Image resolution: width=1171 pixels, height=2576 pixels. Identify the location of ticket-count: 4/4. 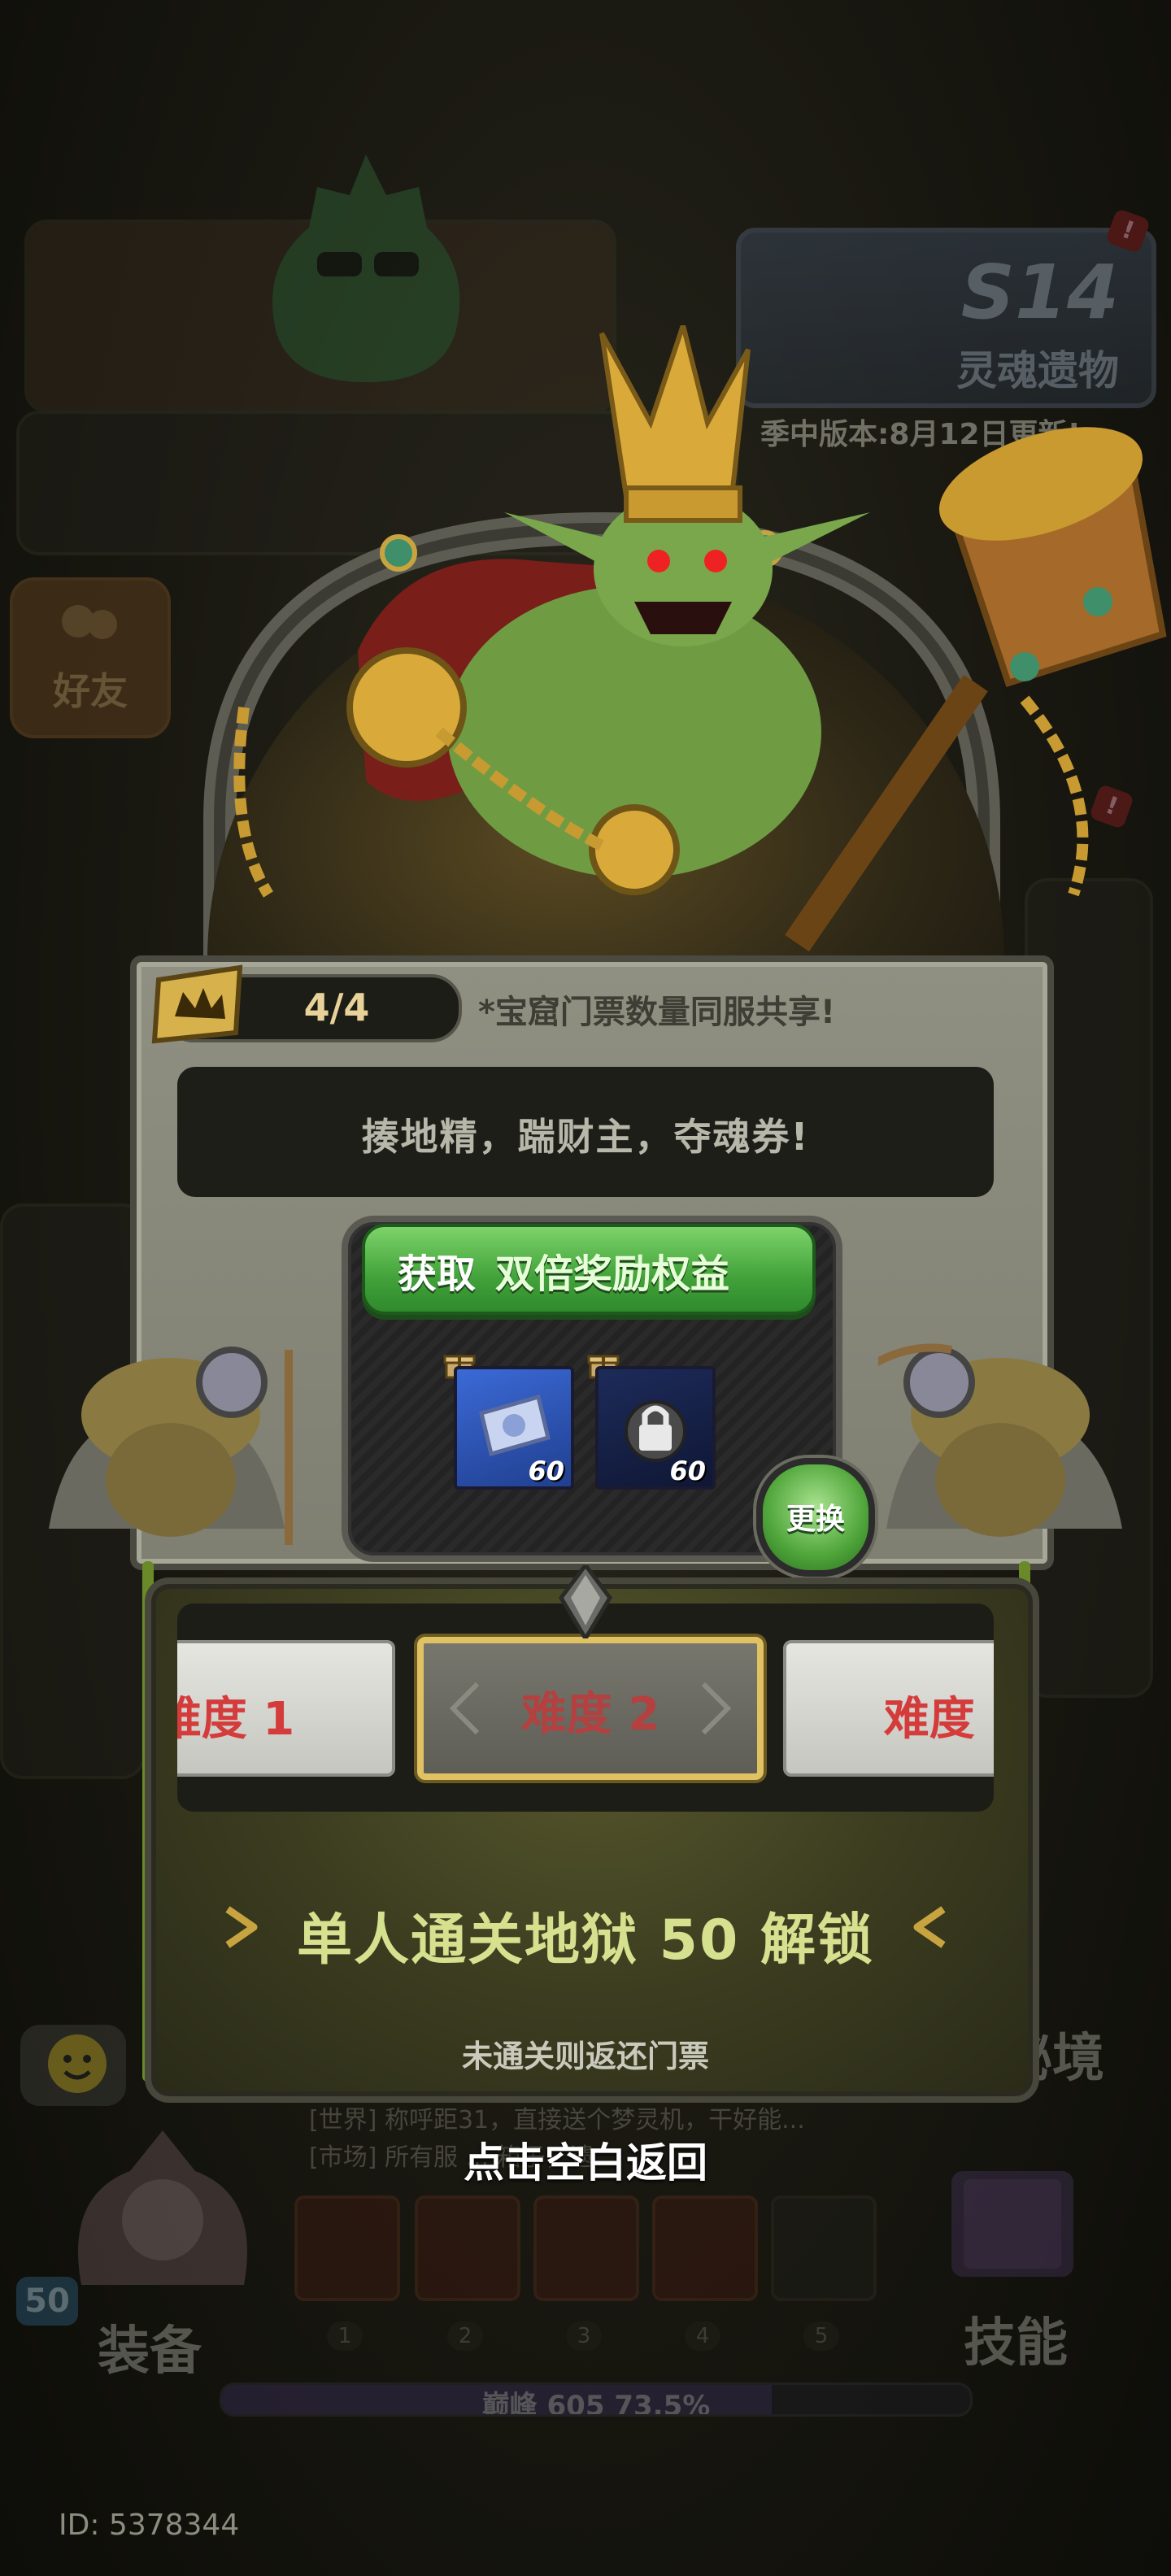
(337, 1008).